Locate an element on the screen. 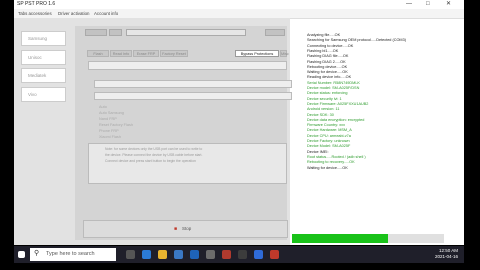  progress-bar is located at coordinates (368, 238).